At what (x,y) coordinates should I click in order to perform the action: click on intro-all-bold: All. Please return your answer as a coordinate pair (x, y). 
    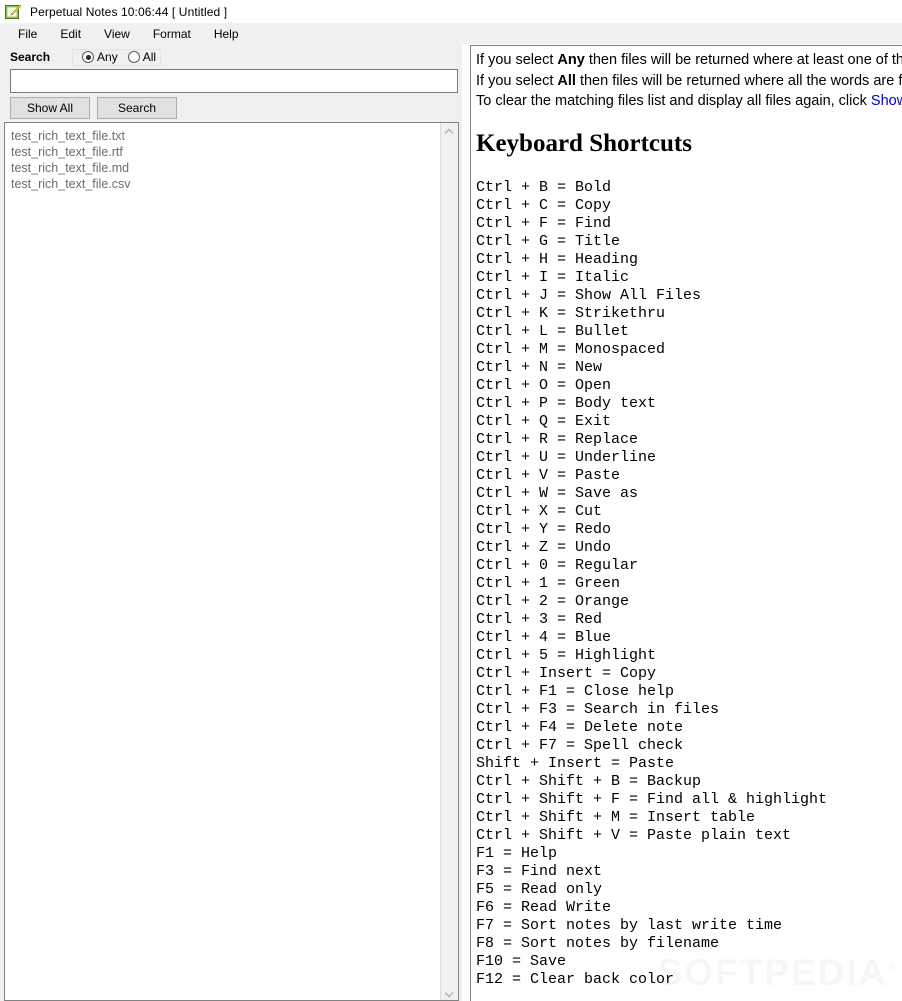
    Looking at the image, I should click on (566, 80).